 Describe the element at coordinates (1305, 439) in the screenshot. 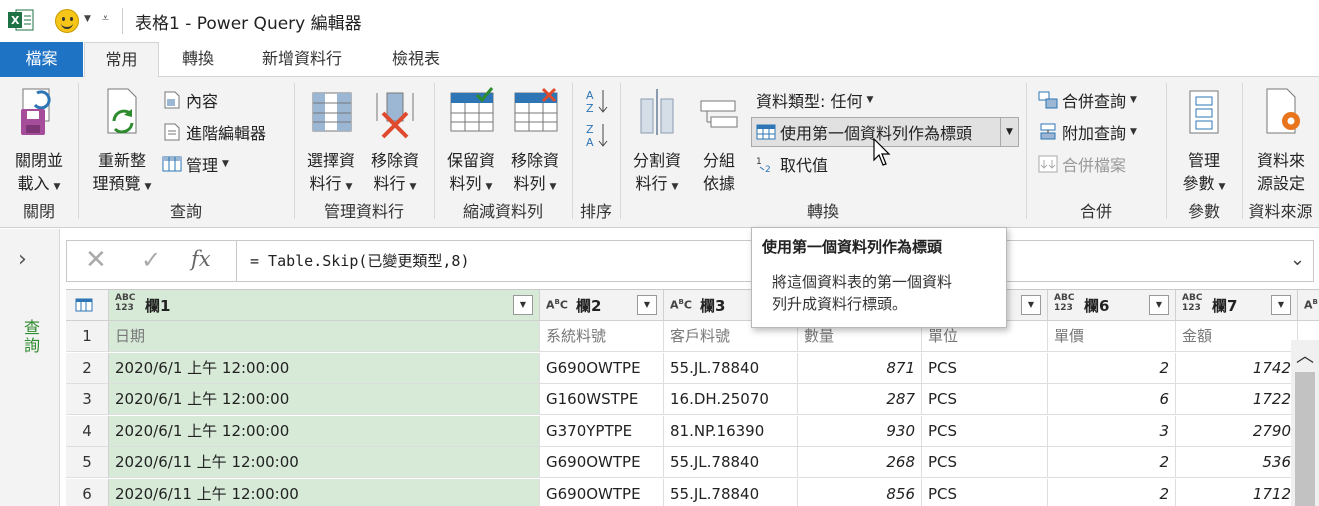

I see `scroll-thumb` at that location.